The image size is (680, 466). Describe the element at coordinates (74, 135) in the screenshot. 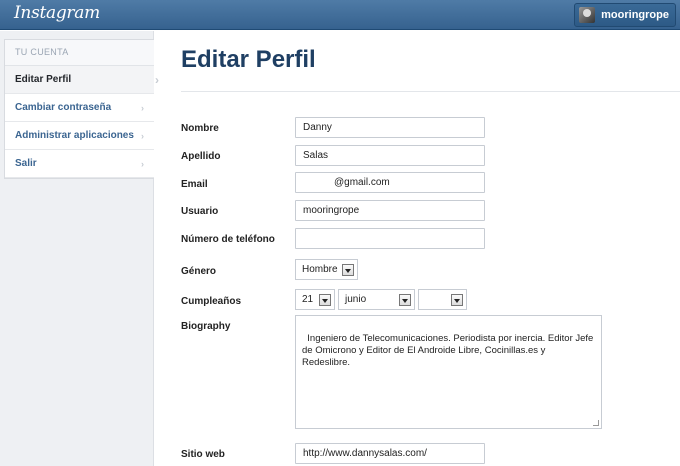

I see `sidebar-item-label: Administrar aplicaciones` at that location.